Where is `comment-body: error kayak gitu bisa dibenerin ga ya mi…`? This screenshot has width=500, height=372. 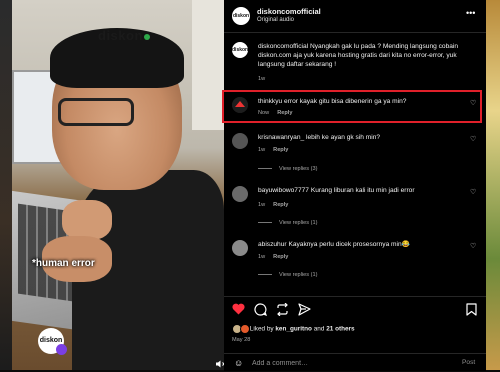
comment-body: error kayak gitu bisa dibenerin ga ya mi… is located at coordinates (345, 101).